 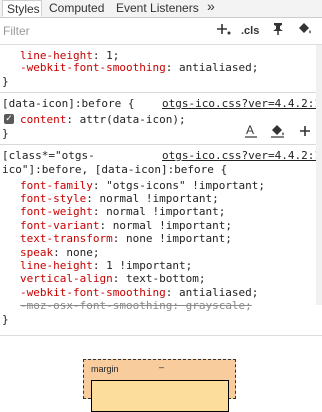 What do you see at coordinates (36, 252) in the screenshot?
I see `property-name: speak` at bounding box center [36, 252].